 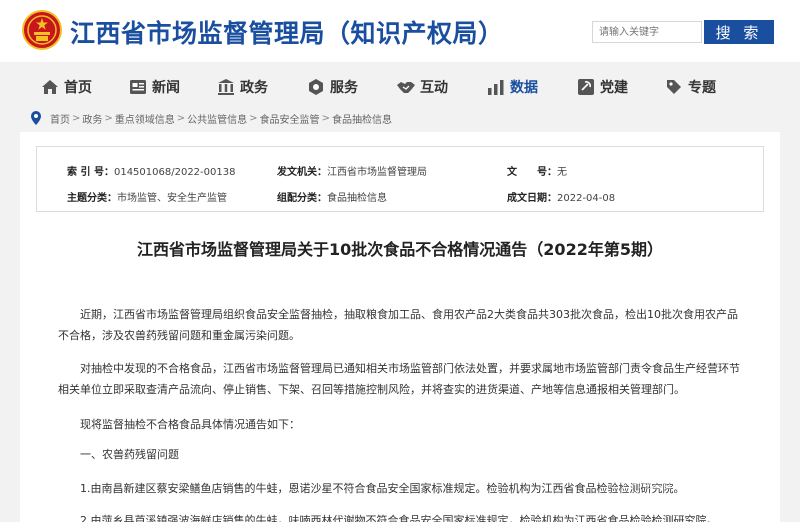 I want to click on national-emblem-icon, so click(x=42, y=30).